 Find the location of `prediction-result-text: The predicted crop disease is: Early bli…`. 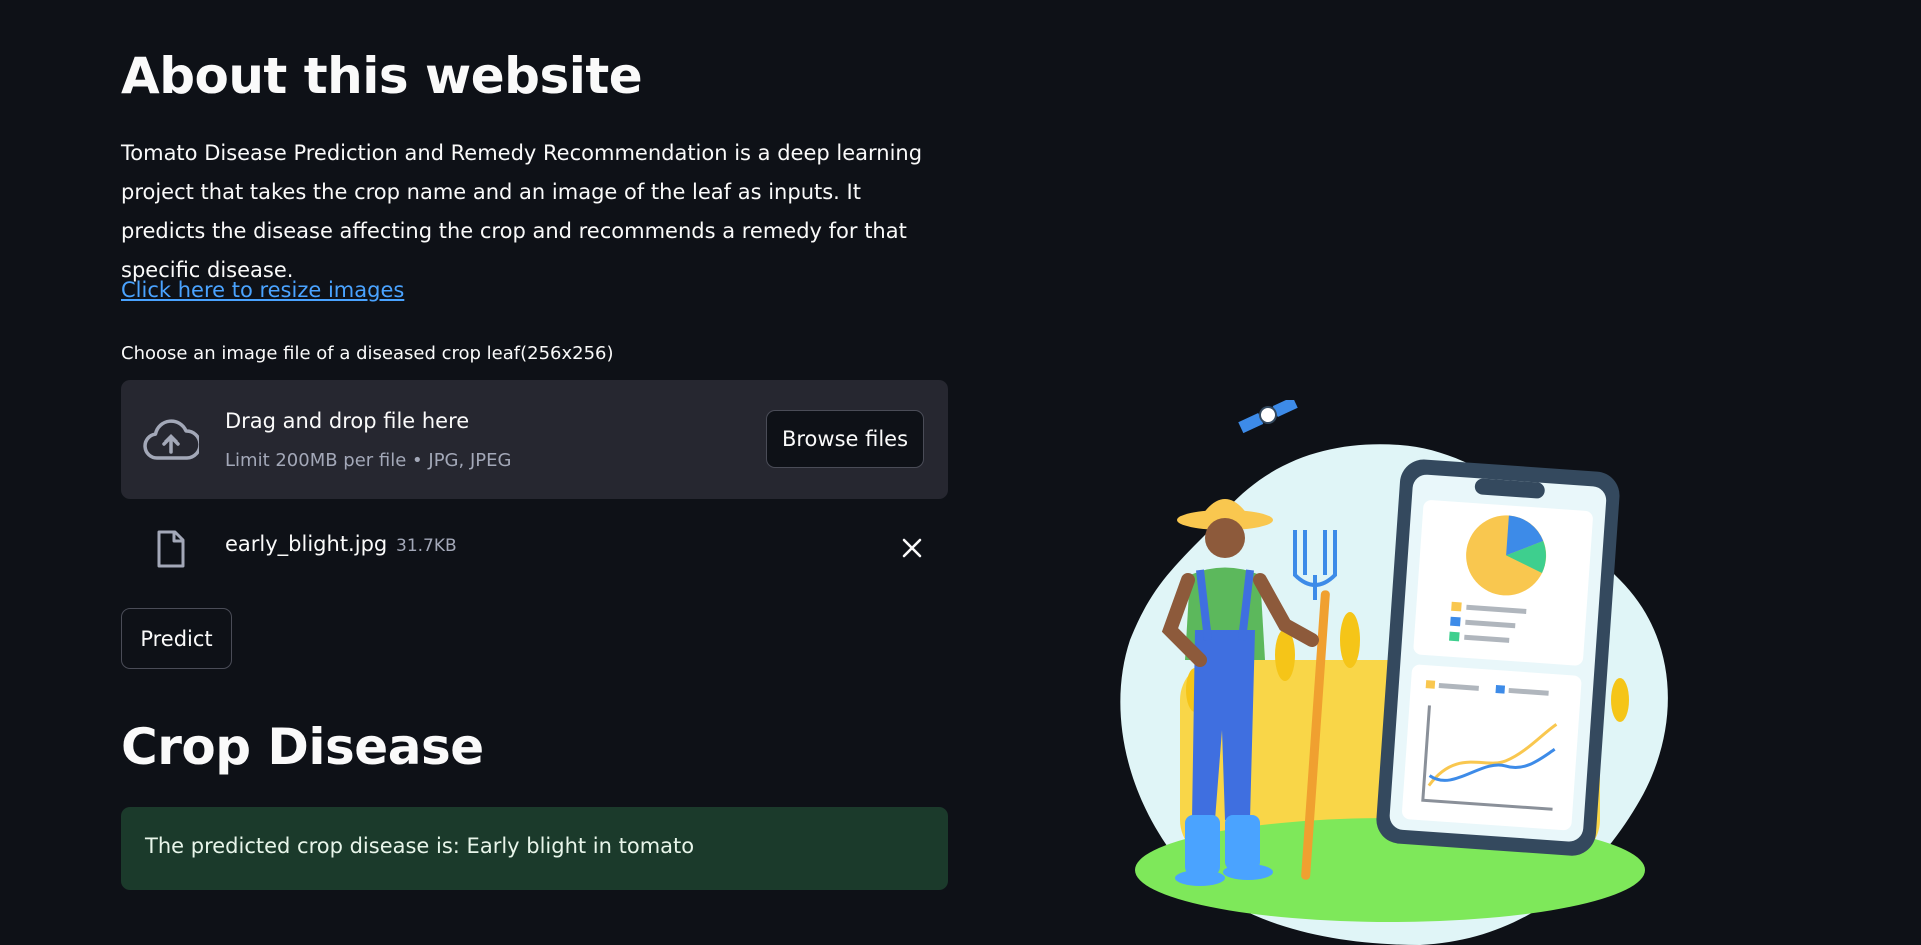

prediction-result-text: The predicted crop disease is: Early bli… is located at coordinates (420, 846).